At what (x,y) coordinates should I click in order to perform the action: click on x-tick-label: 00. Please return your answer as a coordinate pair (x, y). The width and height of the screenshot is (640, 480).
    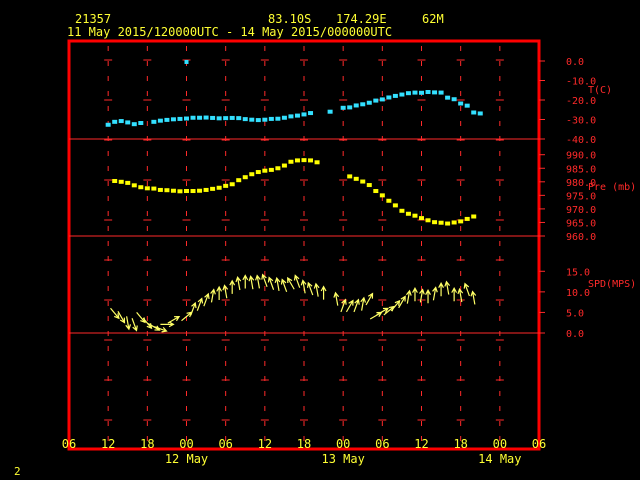
    Looking at the image, I should click on (500, 444).